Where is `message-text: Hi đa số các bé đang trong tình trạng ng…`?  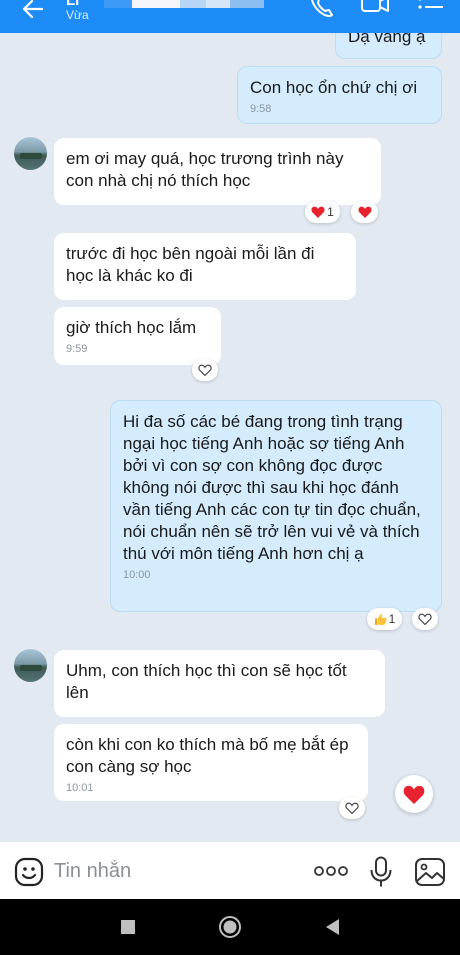 message-text: Hi đa số các bé đang trong tình trạng ng… is located at coordinates (272, 487).